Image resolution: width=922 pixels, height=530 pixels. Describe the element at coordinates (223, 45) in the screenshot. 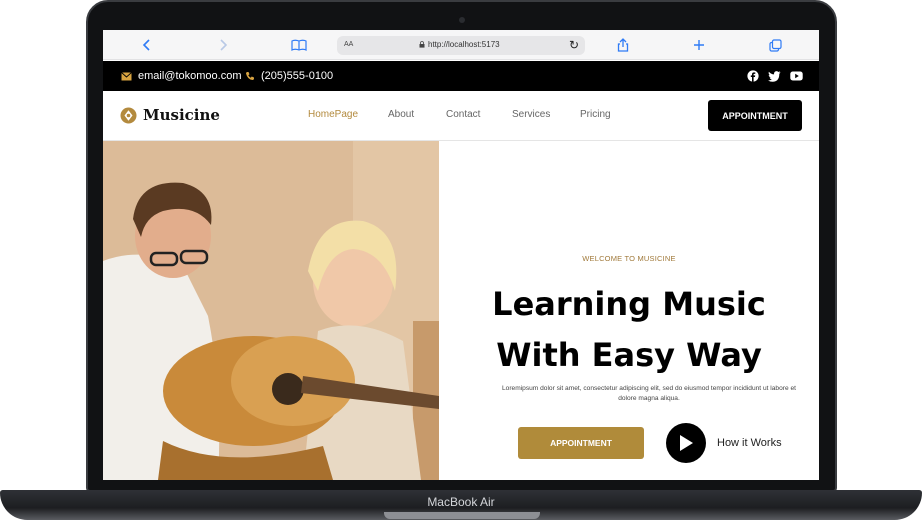

I see `forward-icon` at that location.